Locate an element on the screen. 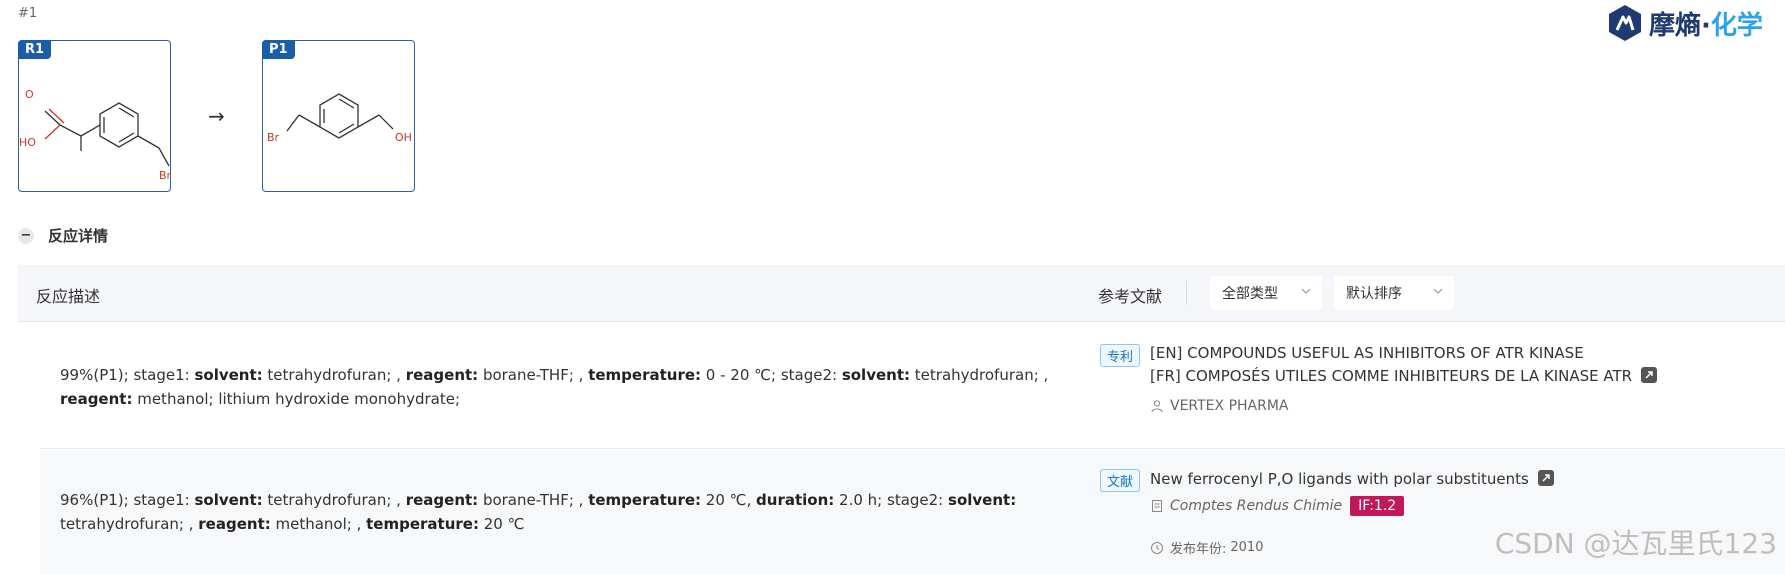  section-title: 反应详情 is located at coordinates (78, 236).